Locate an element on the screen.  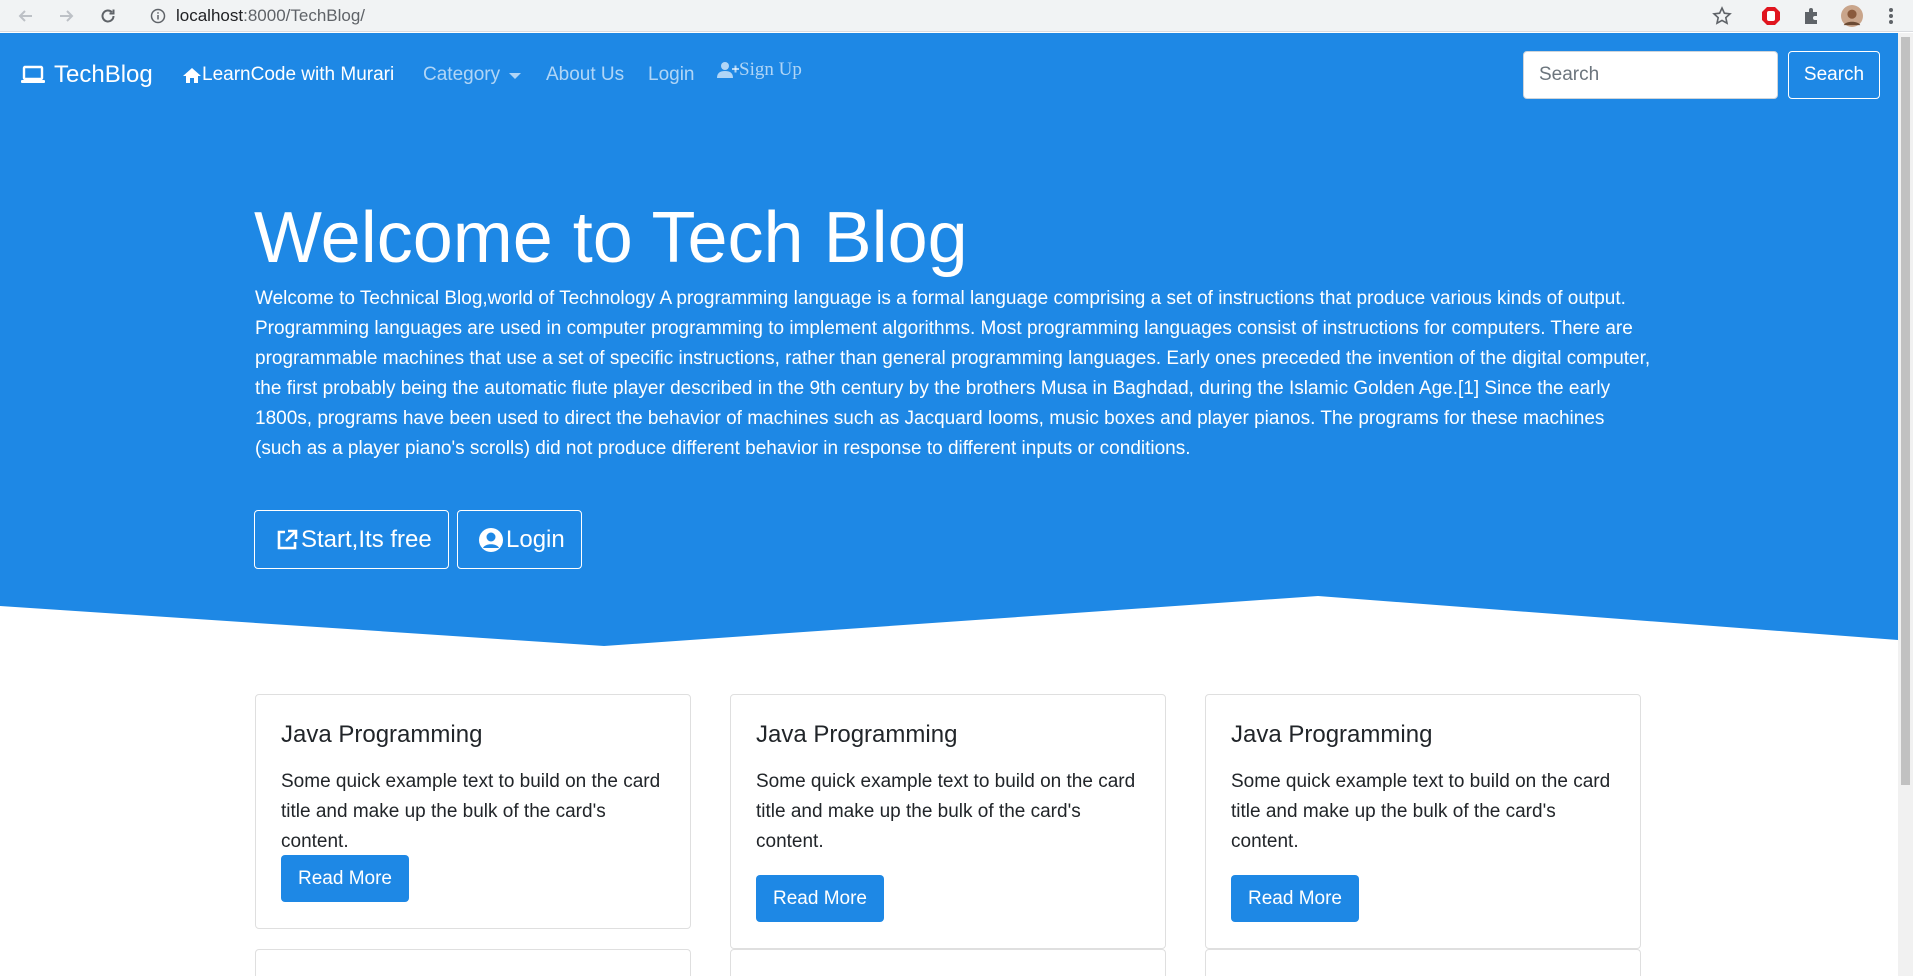
nav-login-label: Login is located at coordinates (671, 74).